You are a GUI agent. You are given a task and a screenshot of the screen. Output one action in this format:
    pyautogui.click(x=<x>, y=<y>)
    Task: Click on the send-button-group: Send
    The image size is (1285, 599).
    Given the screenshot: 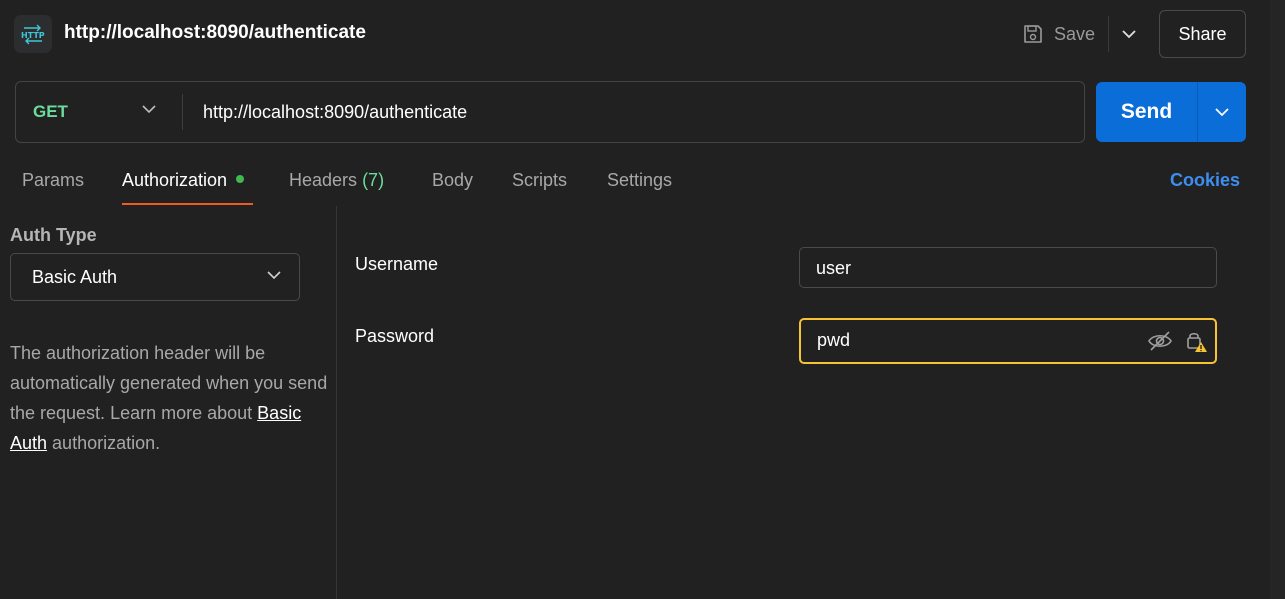 What is the action you would take?
    pyautogui.click(x=1171, y=112)
    